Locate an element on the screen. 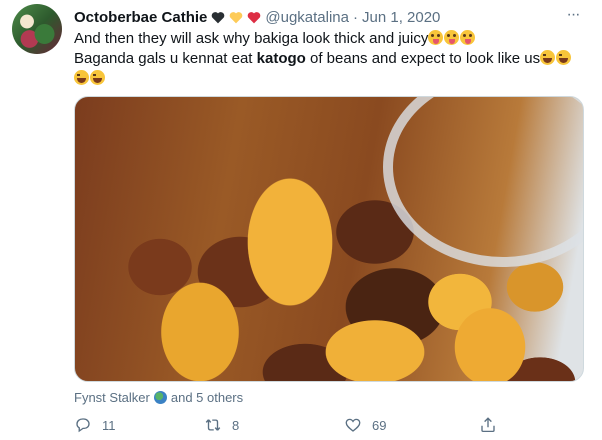 This screenshot has height=440, width=602. tweet-text-part: of beans and expect to look like us is located at coordinates (423, 58).